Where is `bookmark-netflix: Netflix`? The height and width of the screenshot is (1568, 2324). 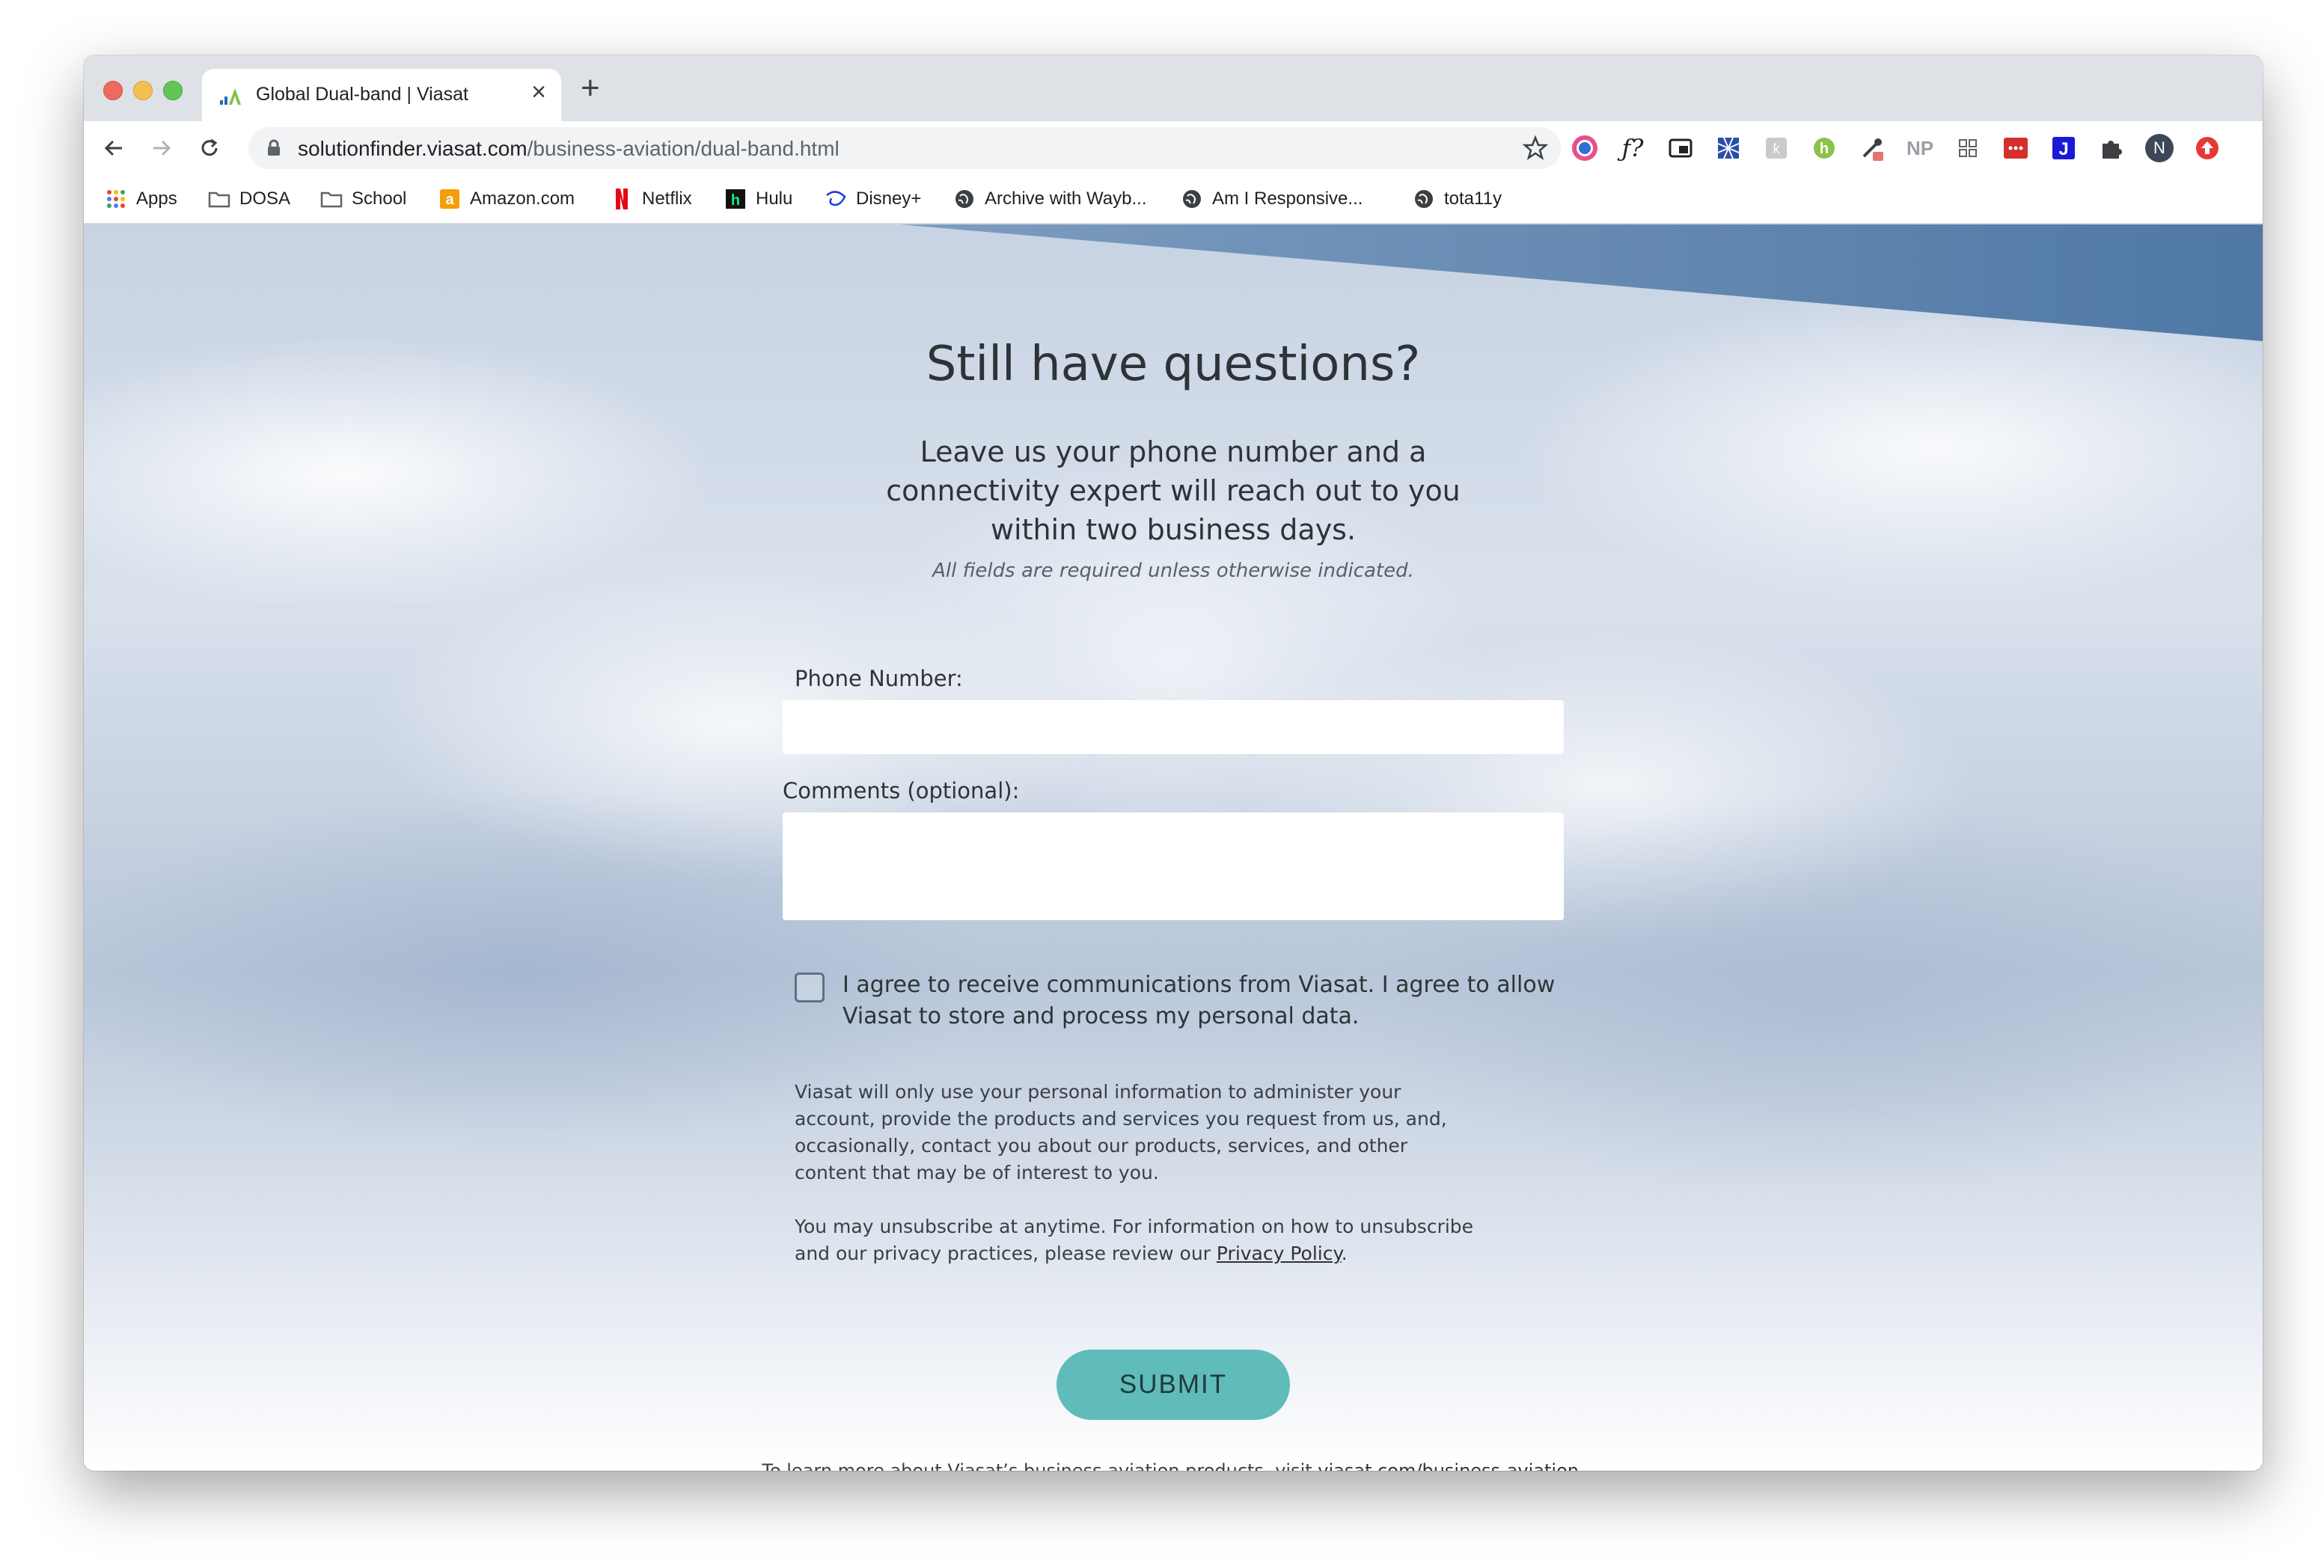
bookmark-netflix: Netflix is located at coordinates (651, 199).